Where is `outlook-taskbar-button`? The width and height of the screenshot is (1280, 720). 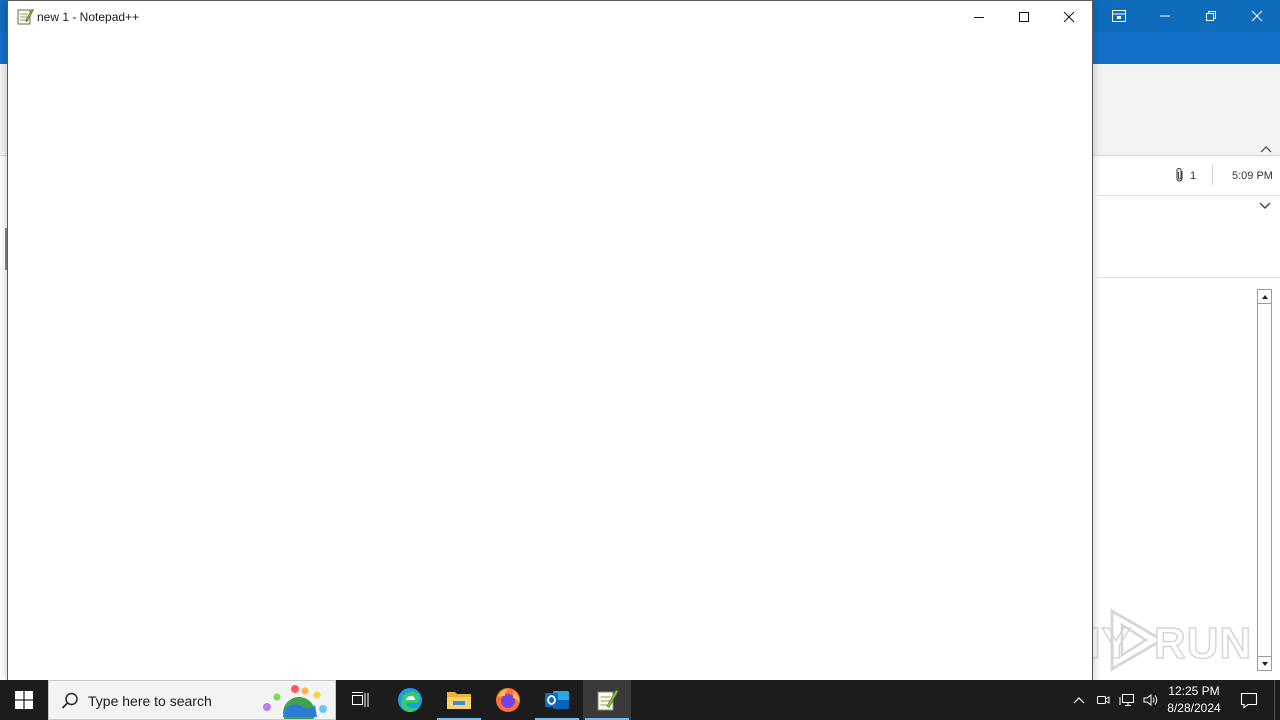
outlook-taskbar-button is located at coordinates (557, 700).